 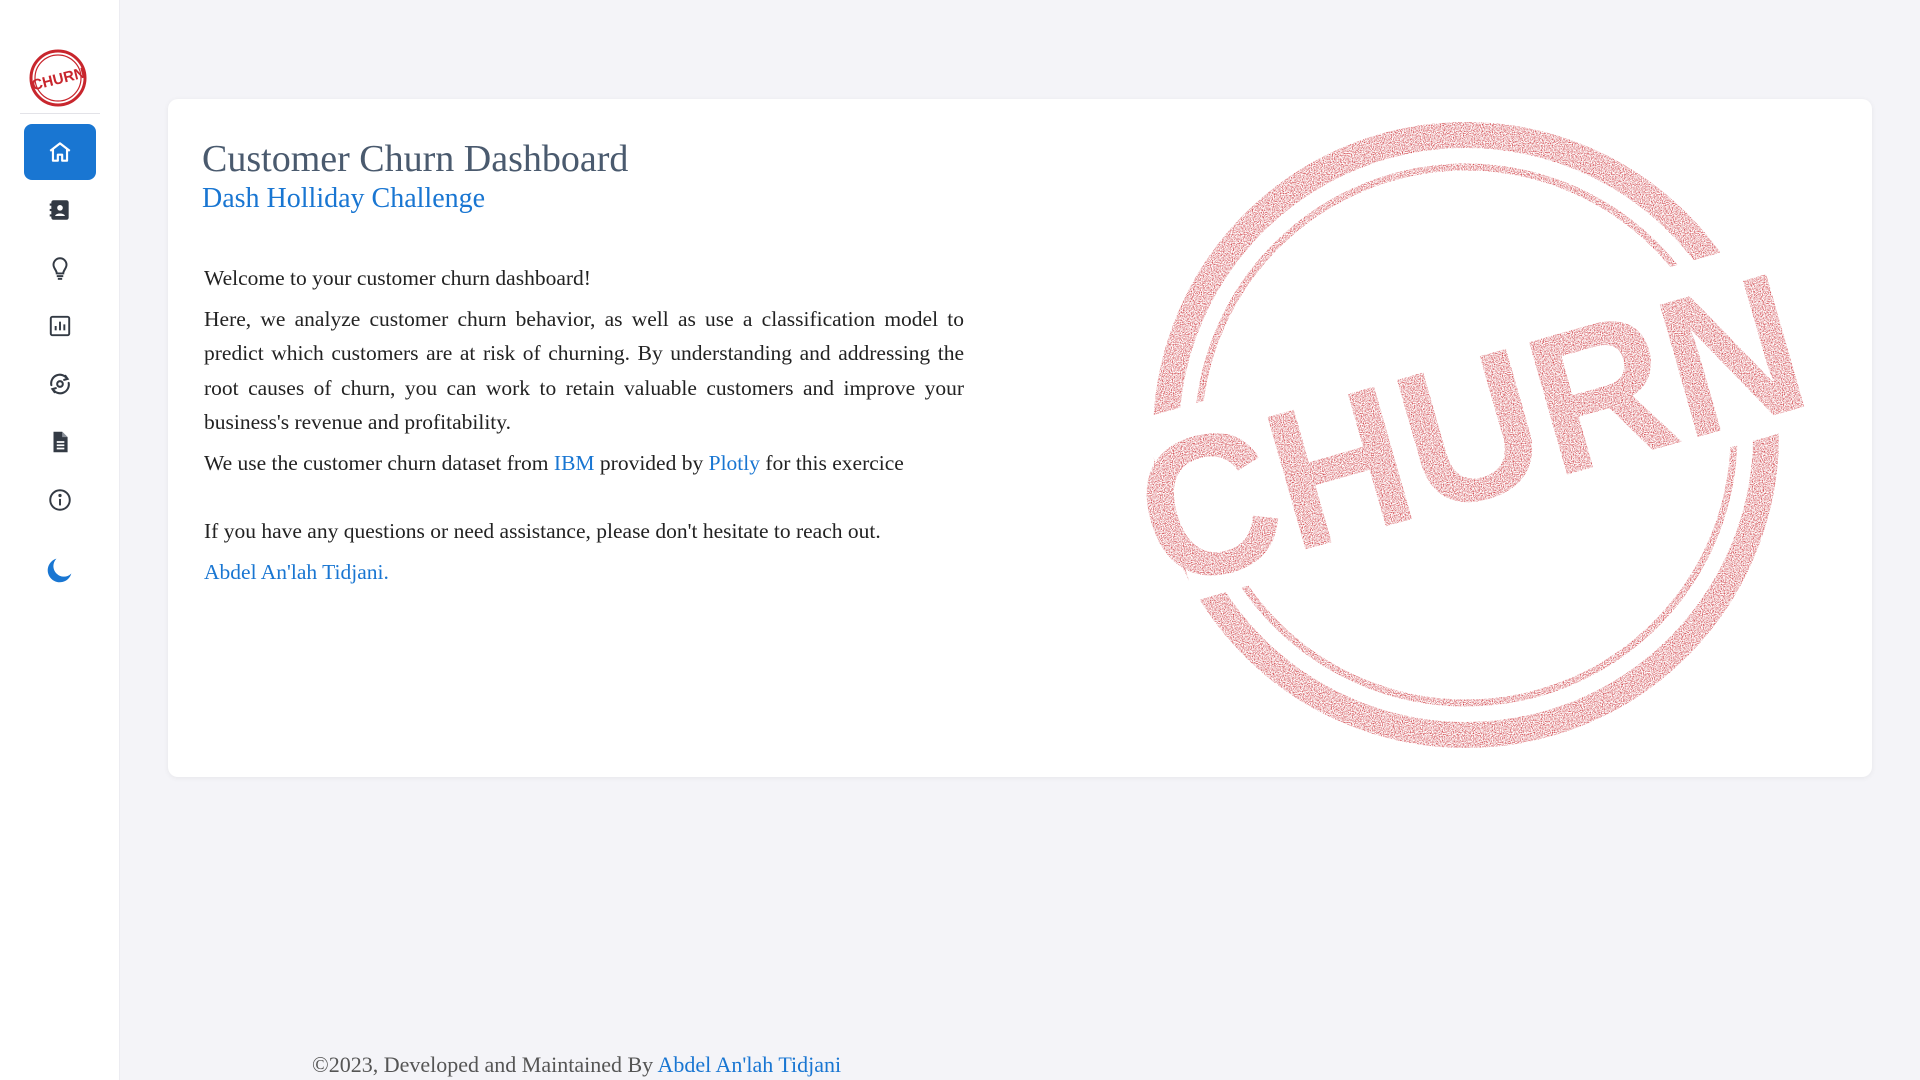 I want to click on sidebar-item-prediction, so click(x=60, y=384).